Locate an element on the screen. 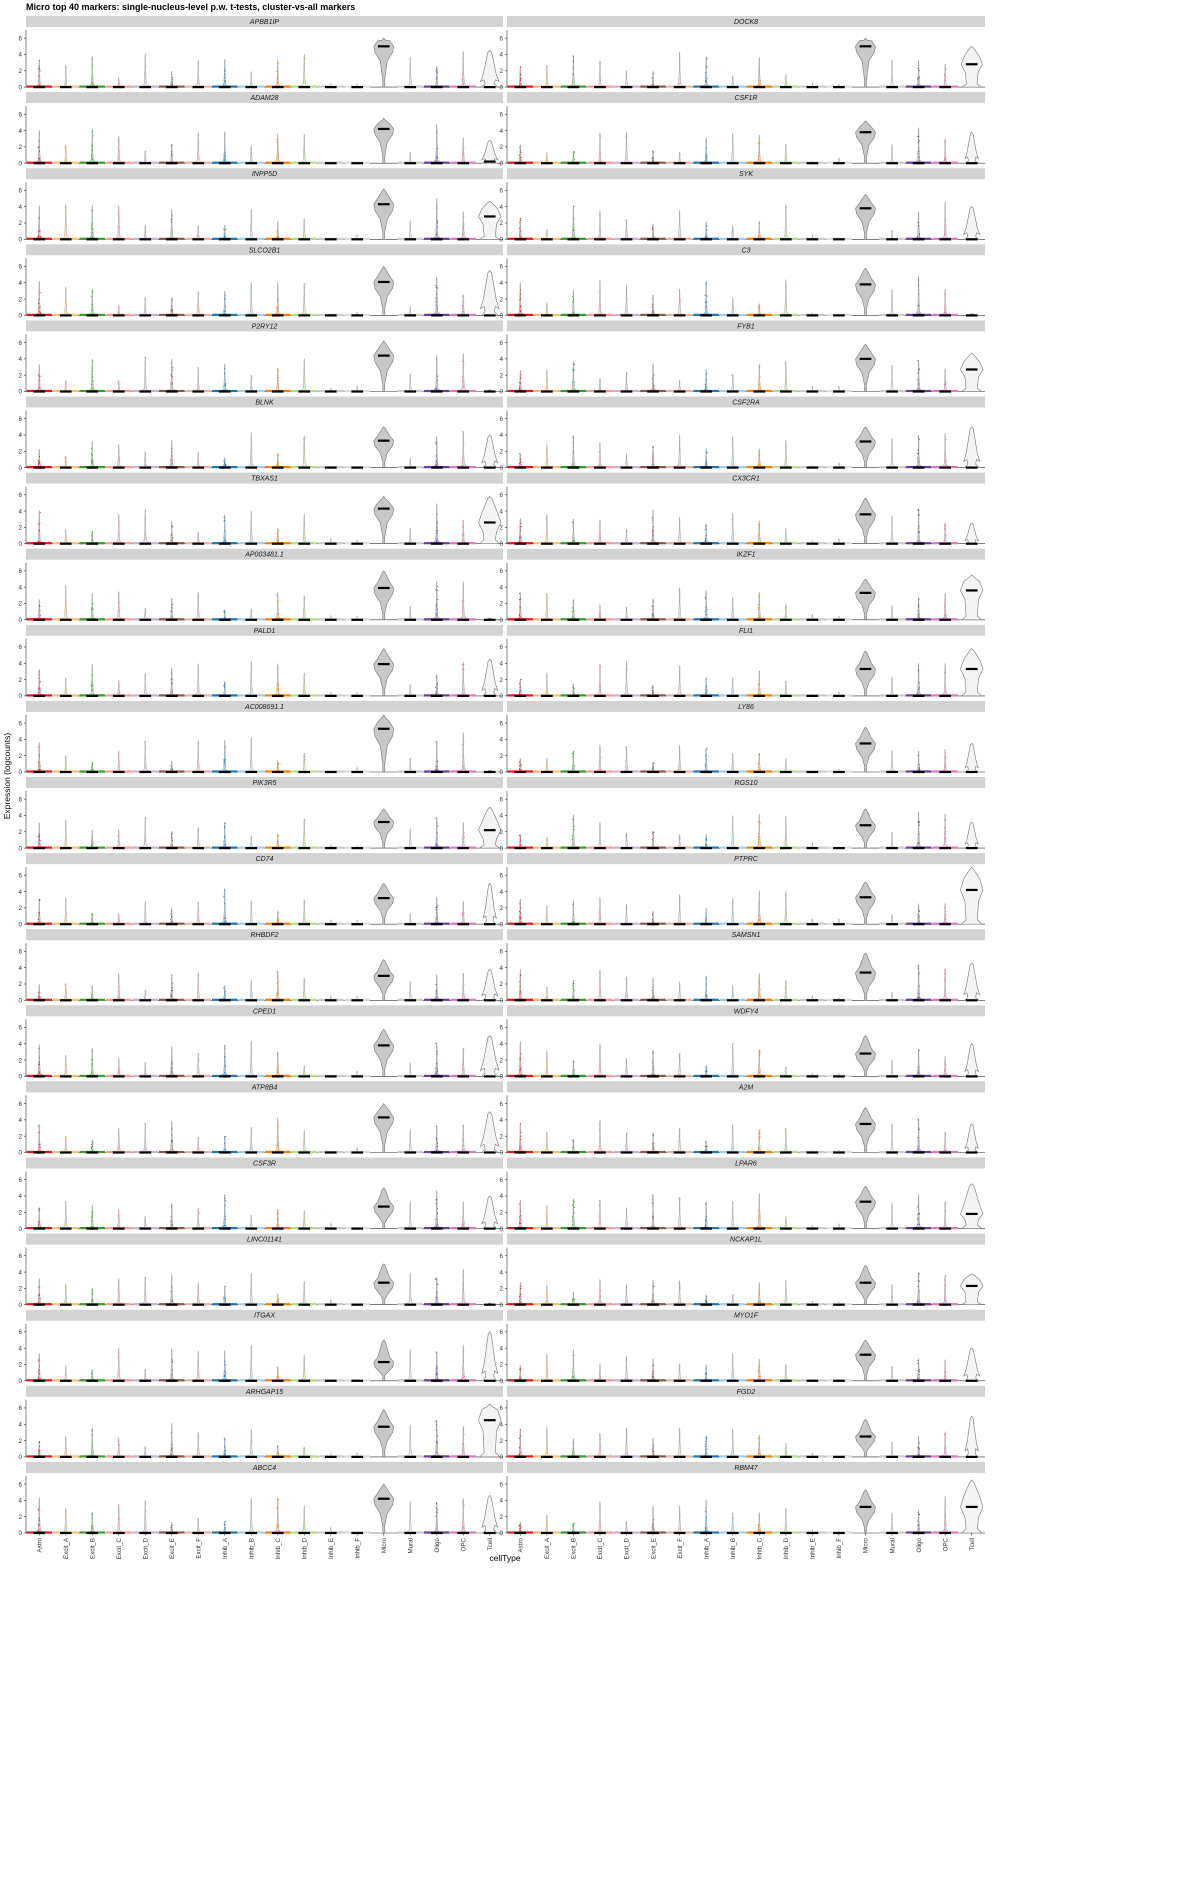 The image size is (1200, 1900). y-tick-label: 6 is located at coordinates (502, 875).